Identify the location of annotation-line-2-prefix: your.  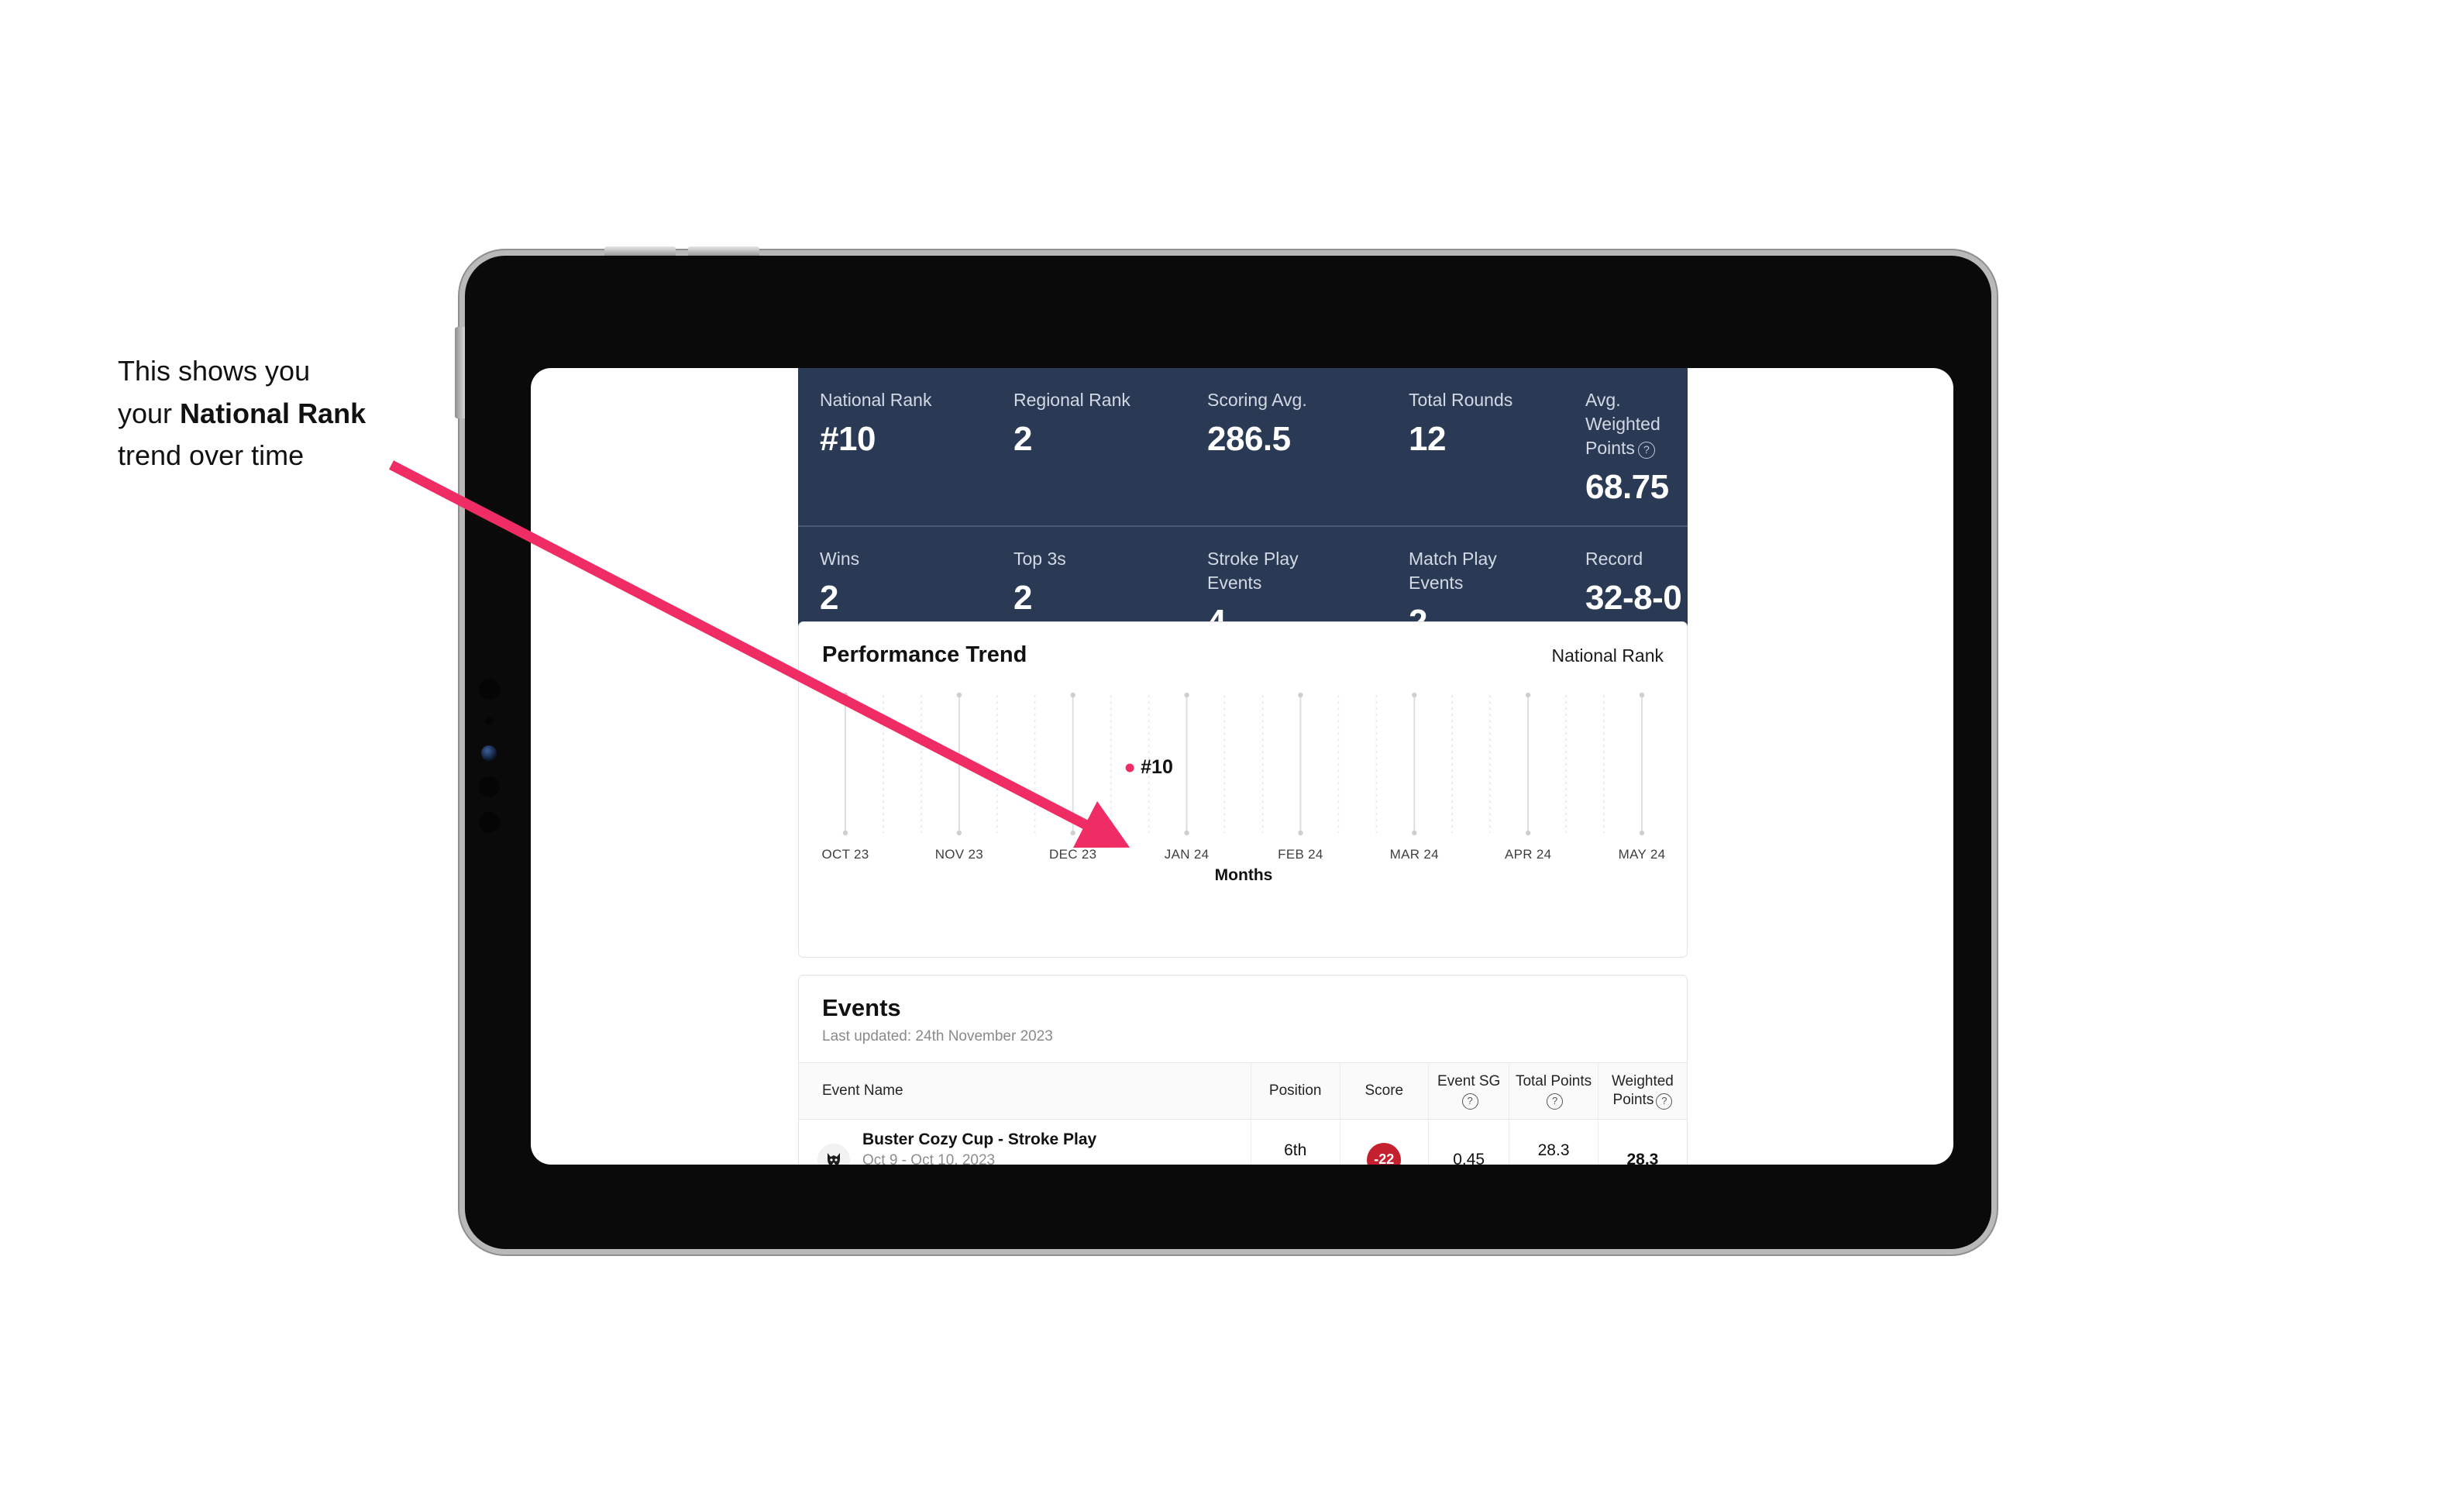
(149, 413).